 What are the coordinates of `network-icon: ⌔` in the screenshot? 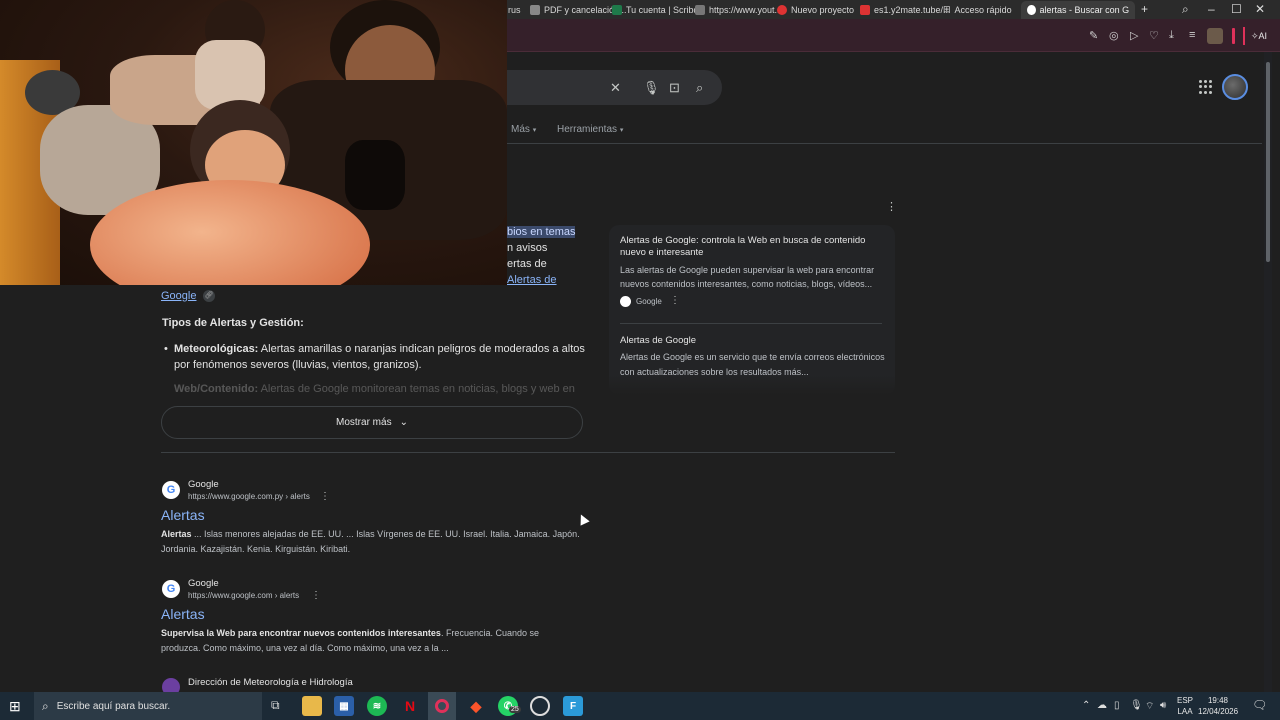 It's located at (1149, 706).